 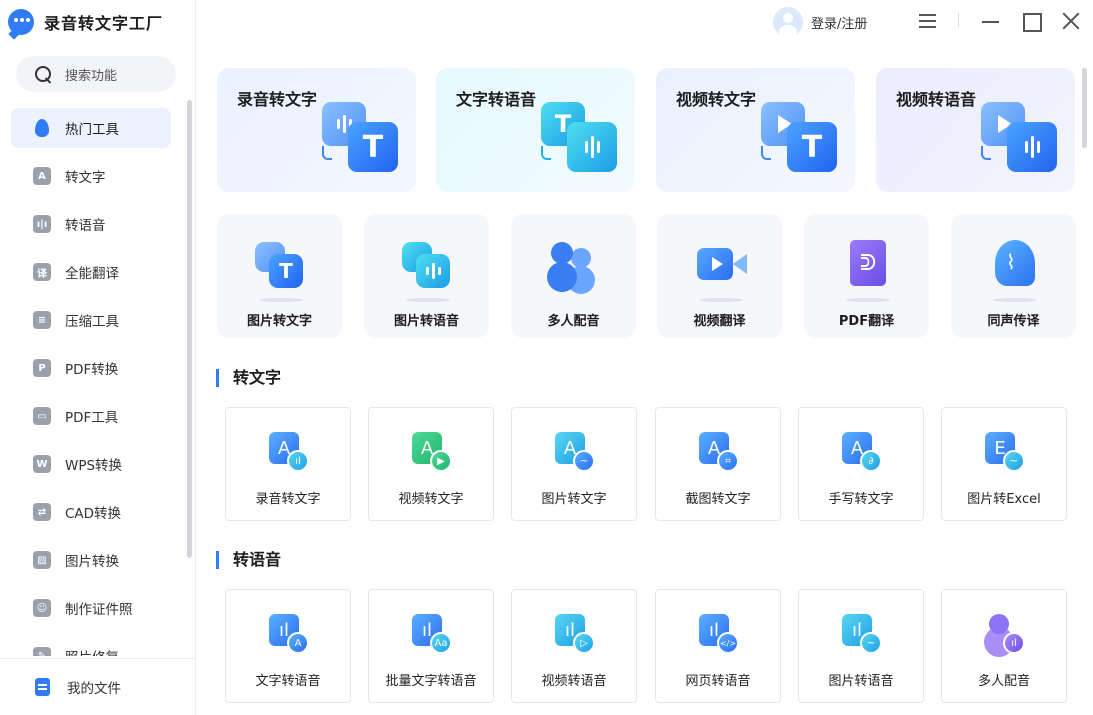 What do you see at coordinates (91, 128) in the screenshot?
I see `sidebar-item-hot-tools: 热门工具` at bounding box center [91, 128].